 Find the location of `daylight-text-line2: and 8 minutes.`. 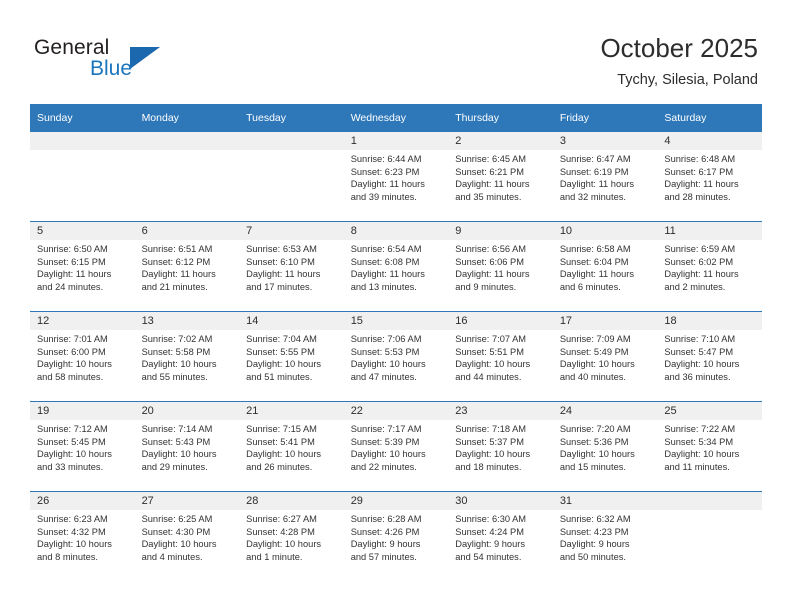

daylight-text-line2: and 8 minutes. is located at coordinates (67, 556).